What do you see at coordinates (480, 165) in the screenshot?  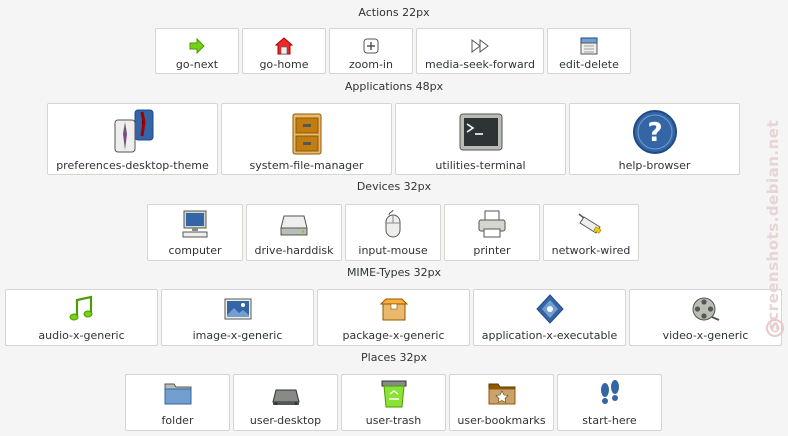 I see `icon-label: utilities-terminal` at bounding box center [480, 165].